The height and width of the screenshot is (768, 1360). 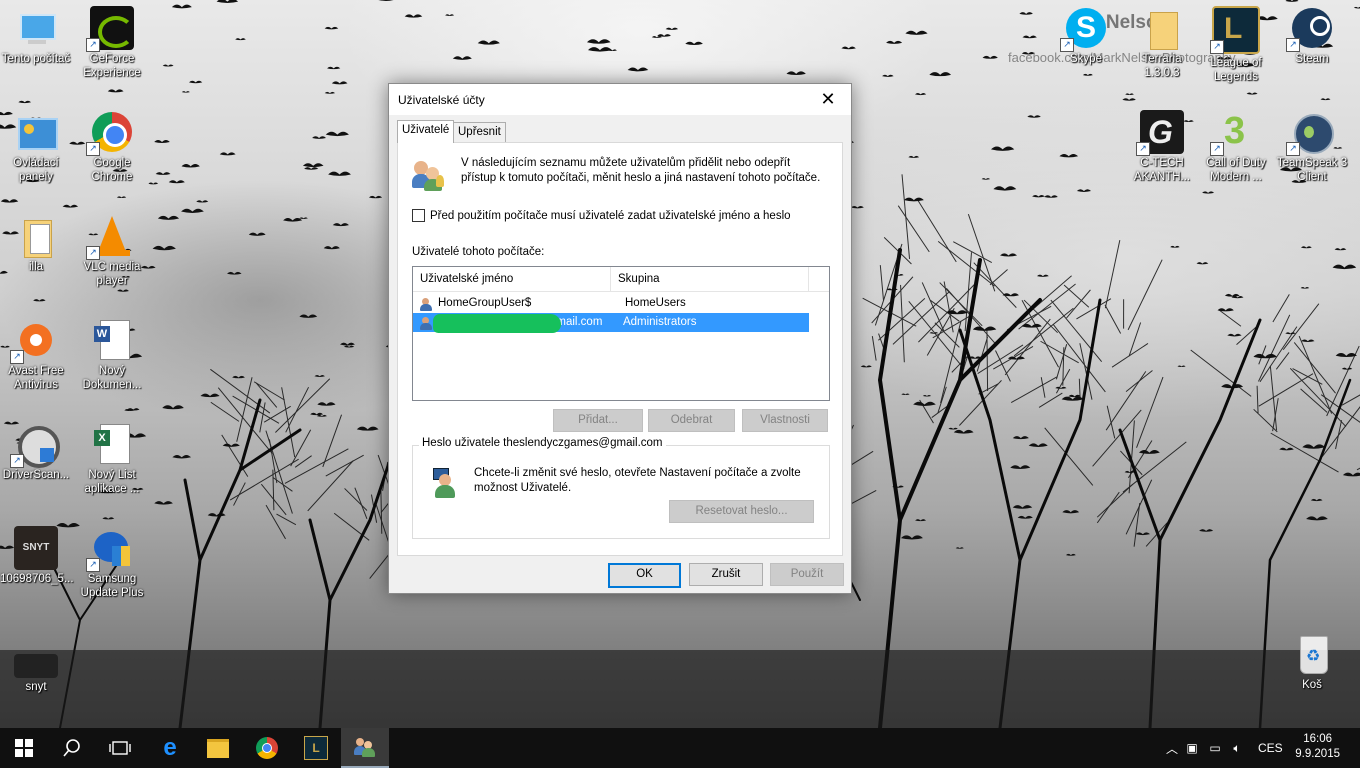 I want to click on apply-button: Použít, so click(x=807, y=574).